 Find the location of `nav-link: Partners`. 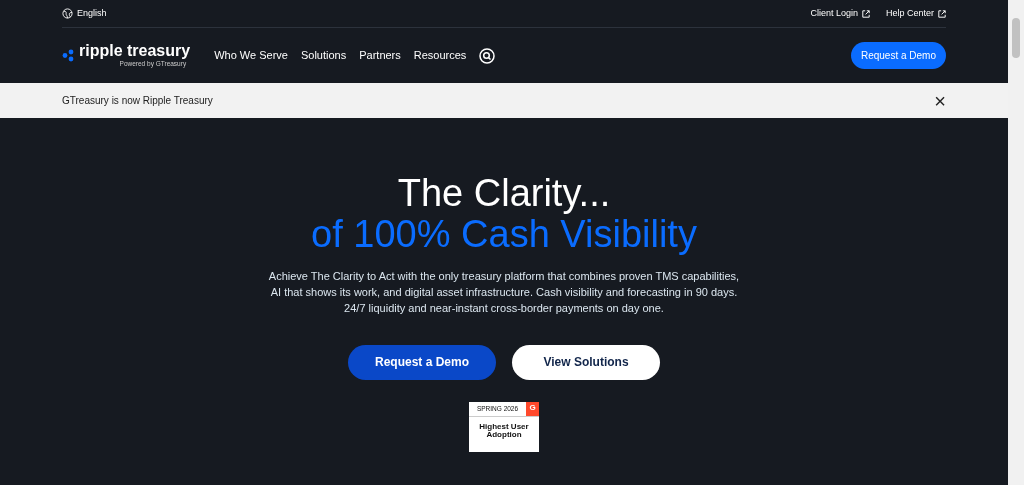

nav-link: Partners is located at coordinates (380, 55).